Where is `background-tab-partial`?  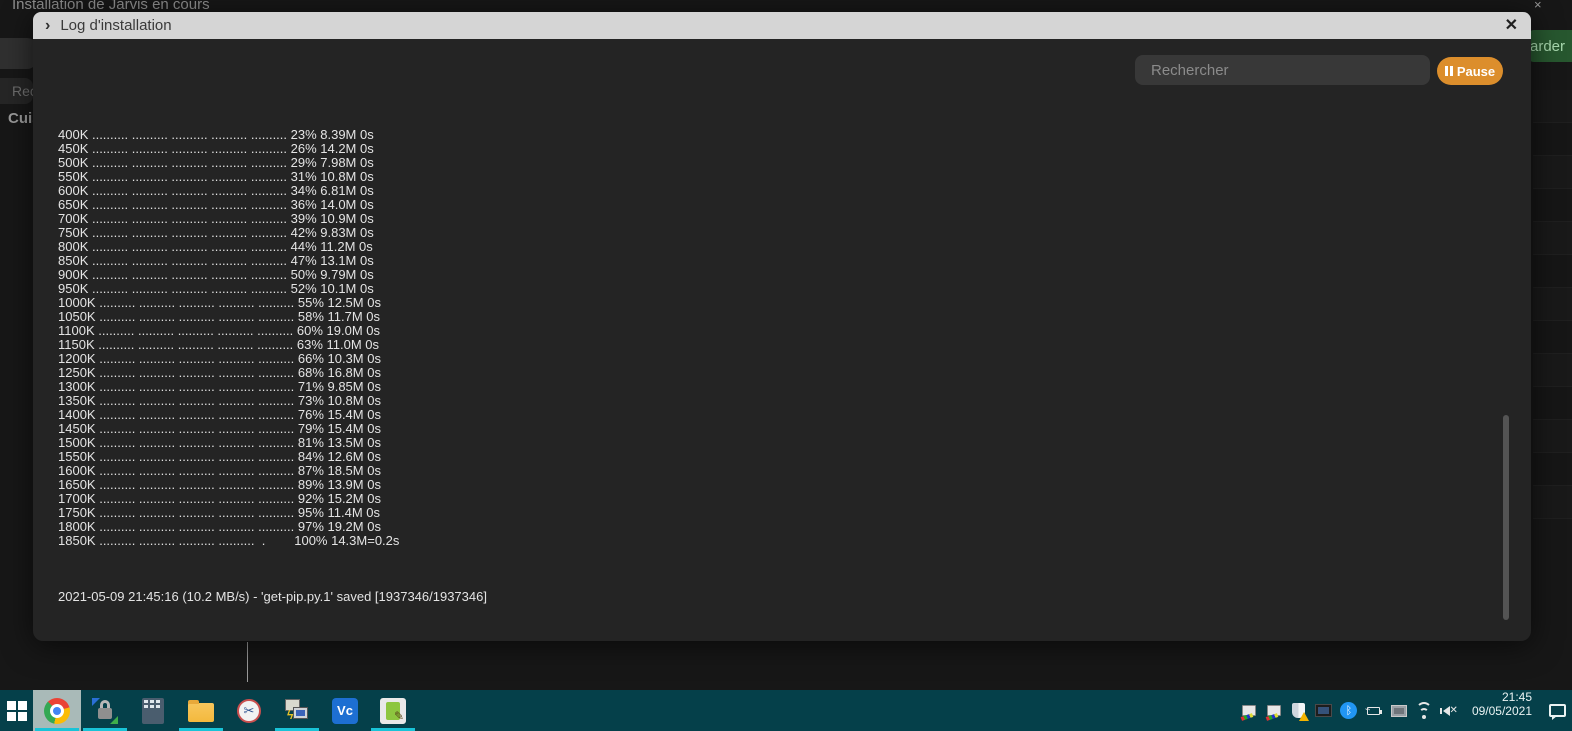
background-tab-partial is located at coordinates (18, 53).